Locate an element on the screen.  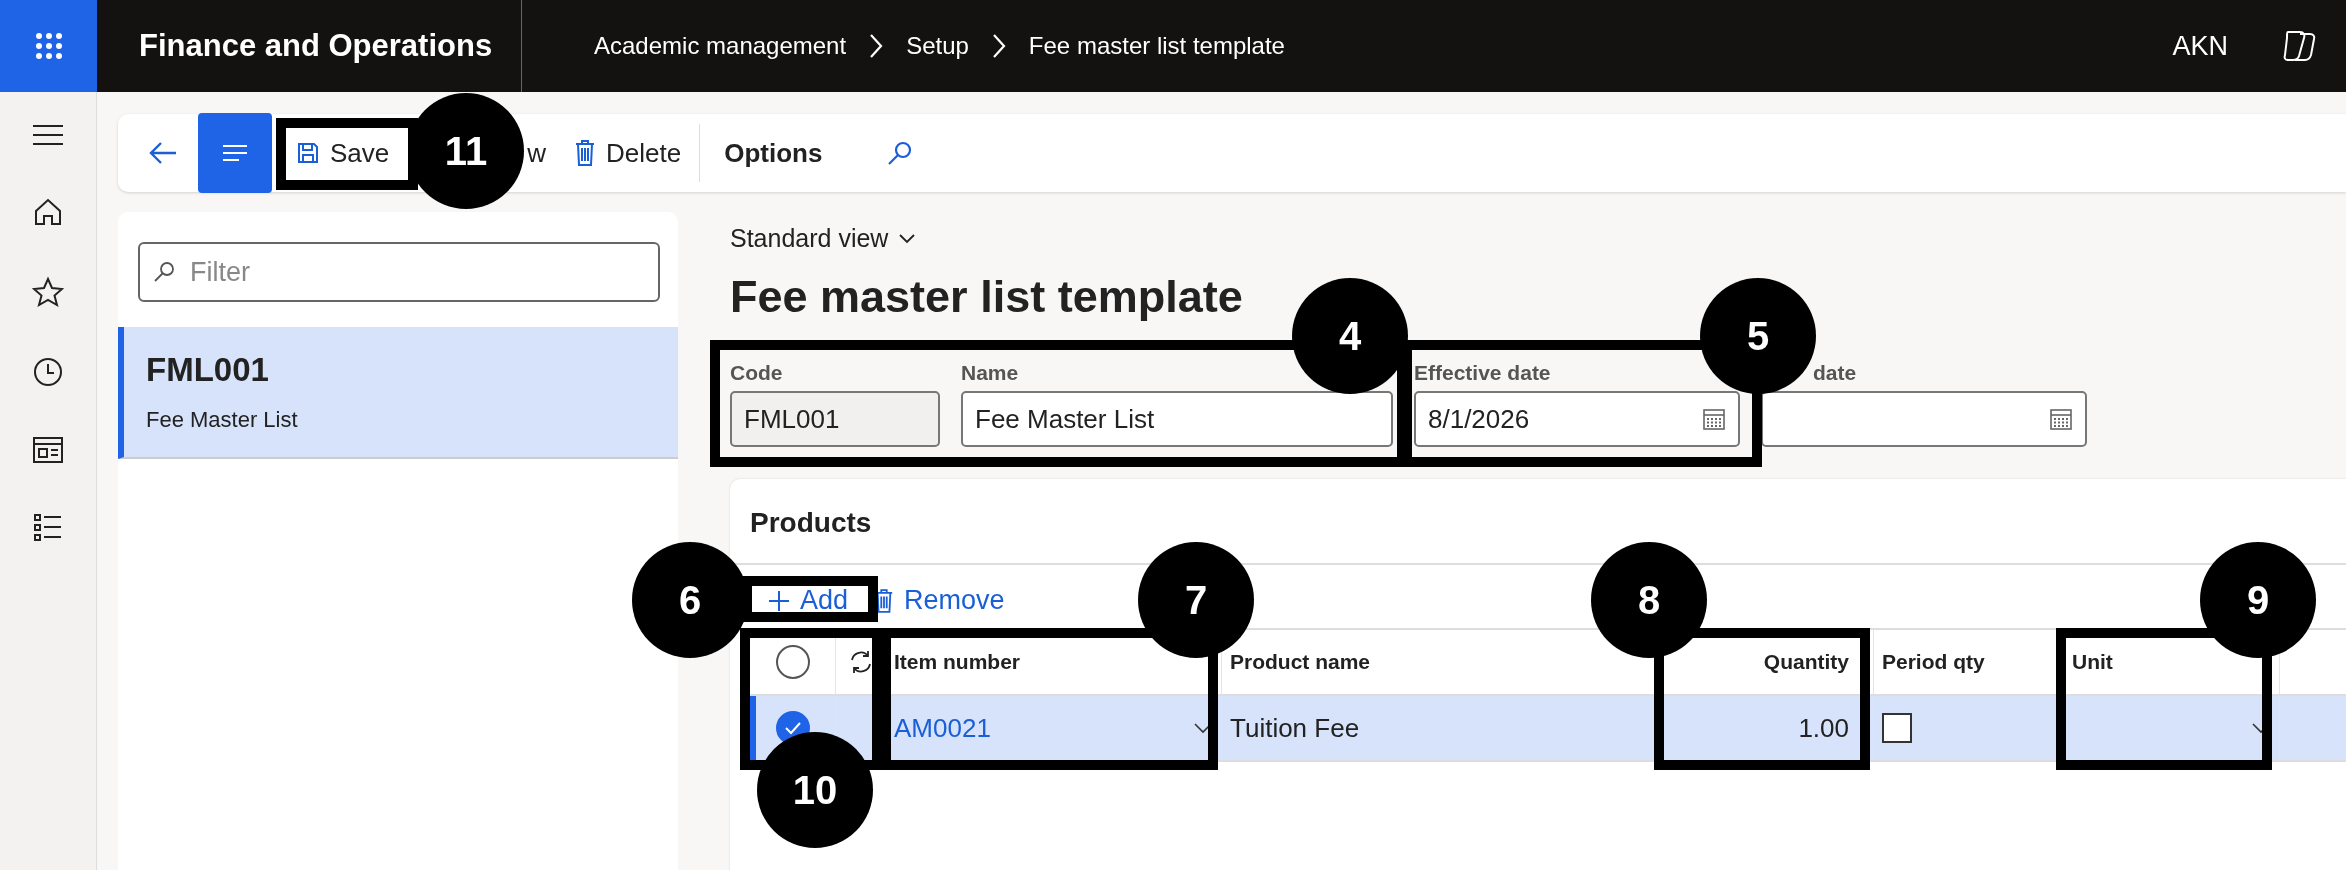
select-all-circle is located at coordinates (792, 662).